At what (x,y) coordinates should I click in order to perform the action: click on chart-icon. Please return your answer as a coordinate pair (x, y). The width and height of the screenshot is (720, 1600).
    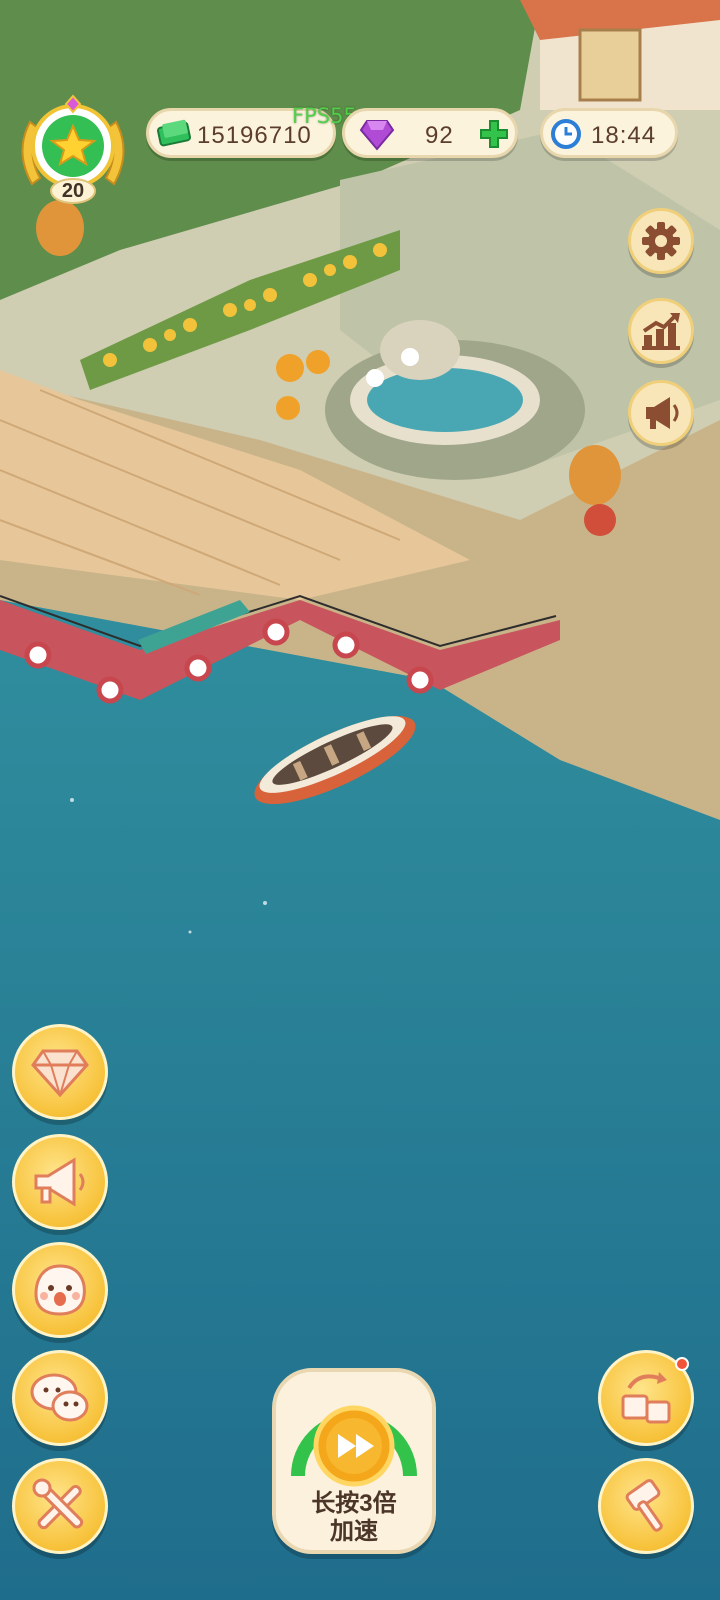
    Looking at the image, I should click on (661, 331).